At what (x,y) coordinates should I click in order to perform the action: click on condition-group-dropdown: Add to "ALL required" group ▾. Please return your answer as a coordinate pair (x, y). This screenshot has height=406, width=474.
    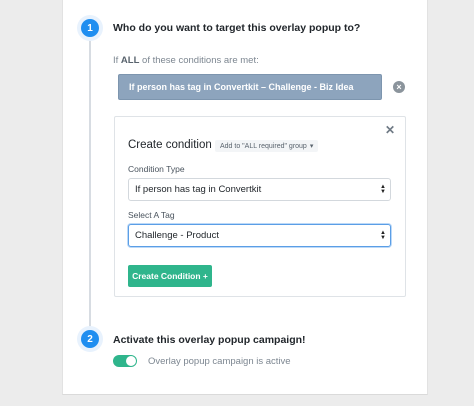
    Looking at the image, I should click on (267, 146).